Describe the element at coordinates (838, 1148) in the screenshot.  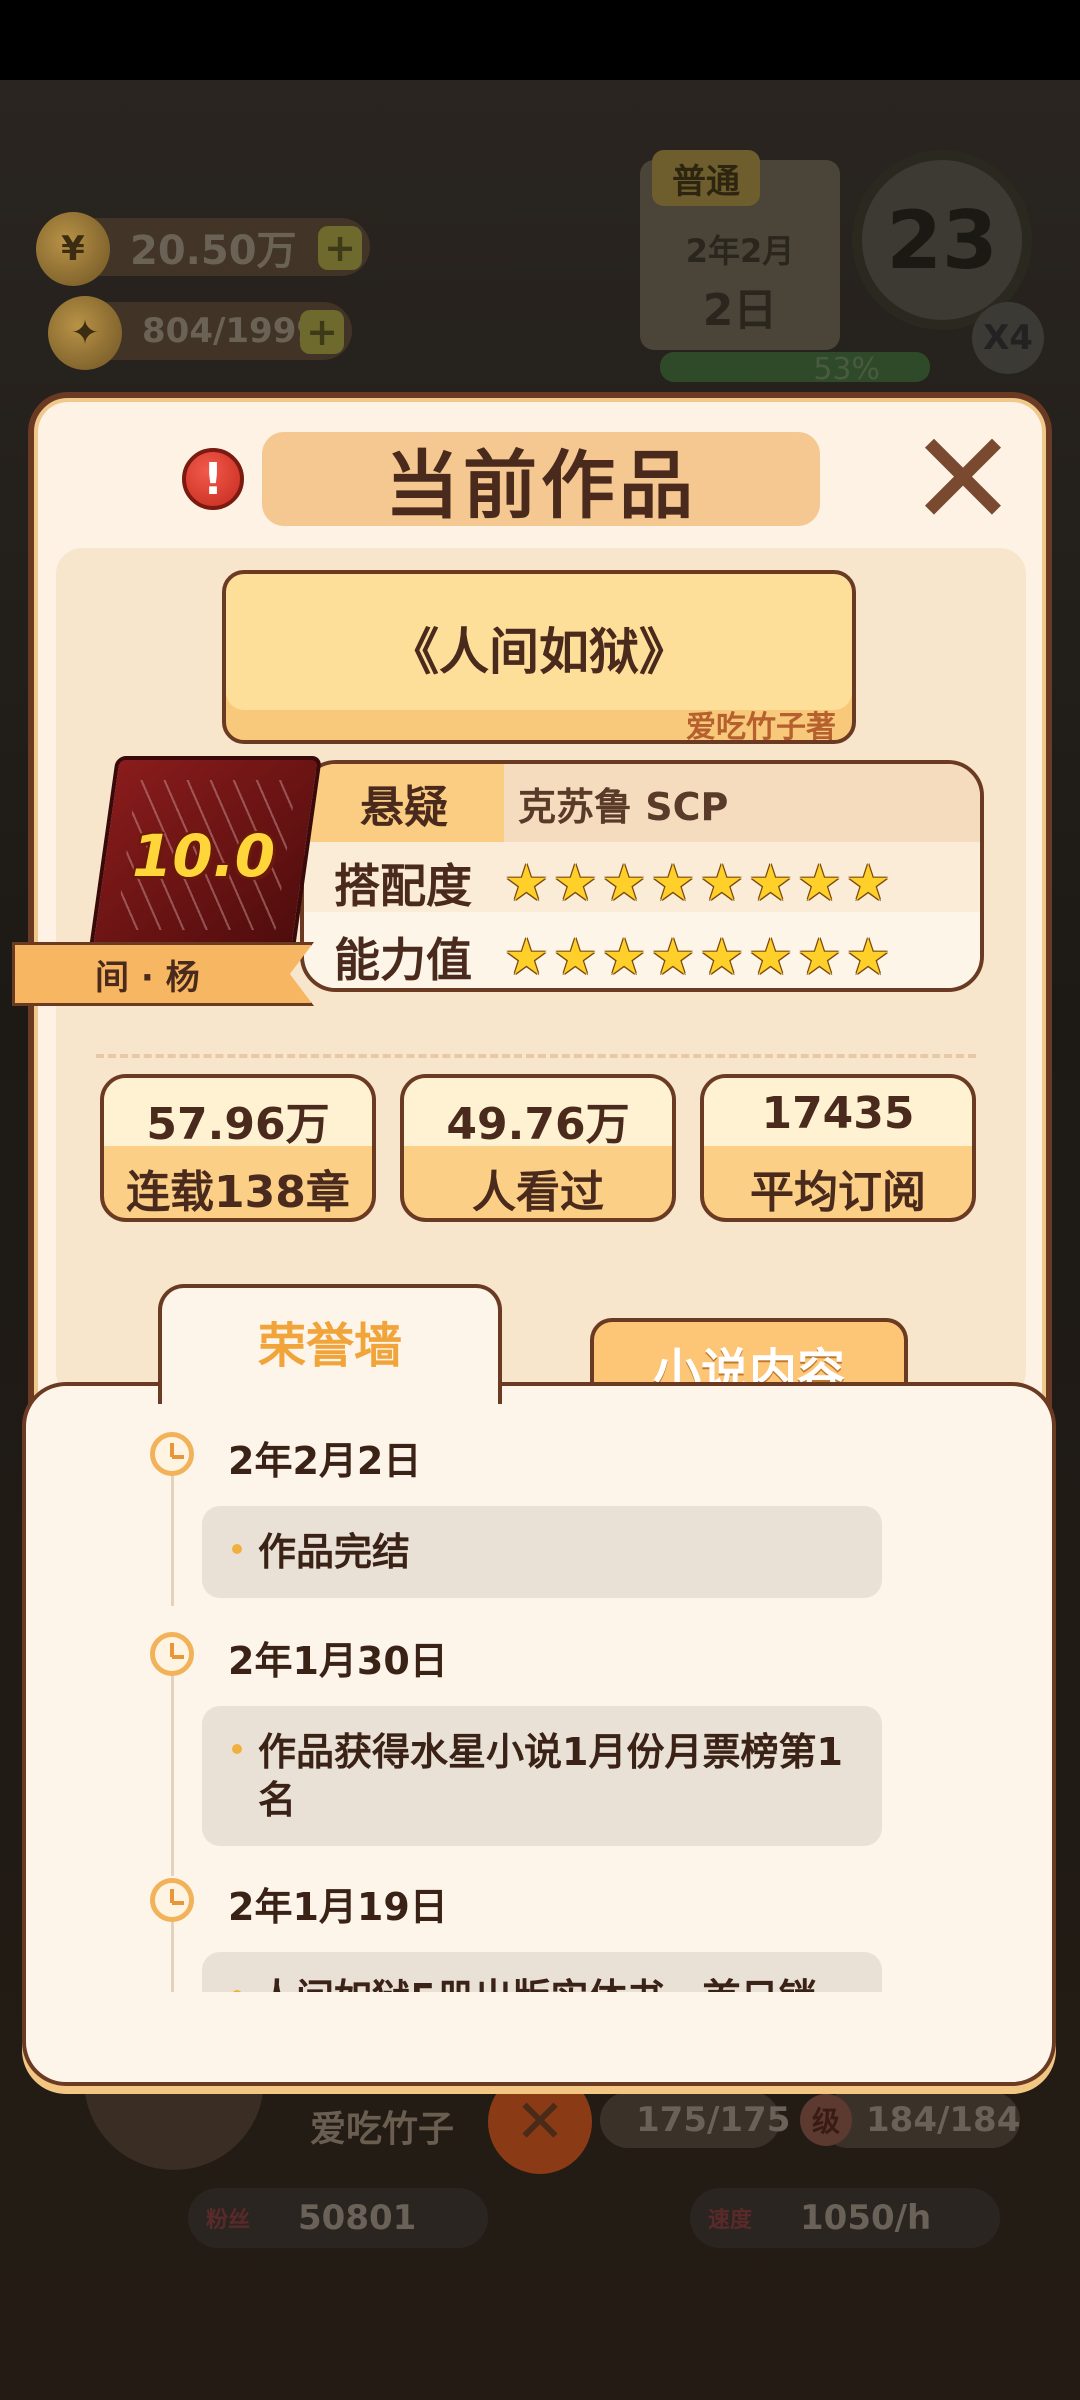
I see `stat-card-subscriptions: 17435 平均订阅` at that location.